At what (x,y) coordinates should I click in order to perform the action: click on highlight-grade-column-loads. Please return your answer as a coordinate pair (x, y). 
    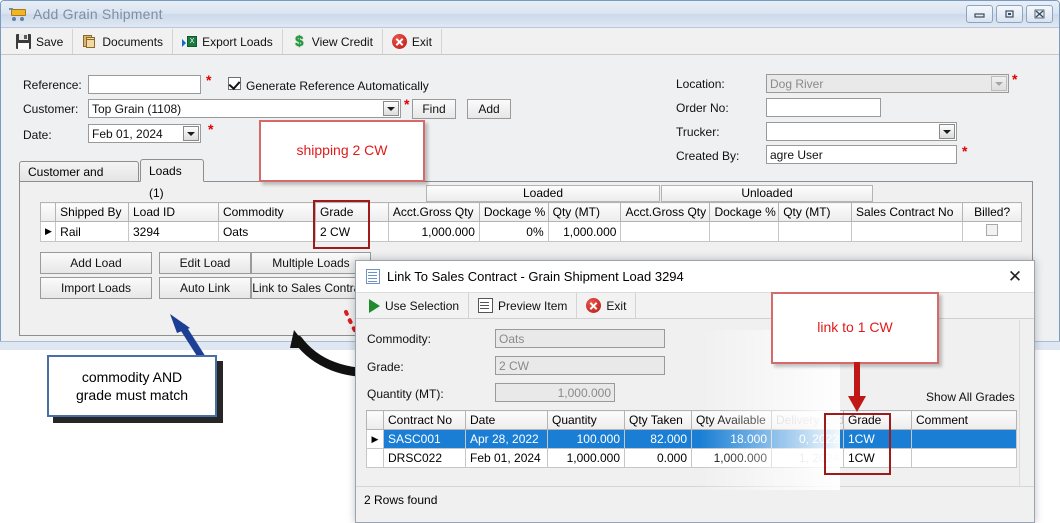
    Looking at the image, I should click on (341, 224).